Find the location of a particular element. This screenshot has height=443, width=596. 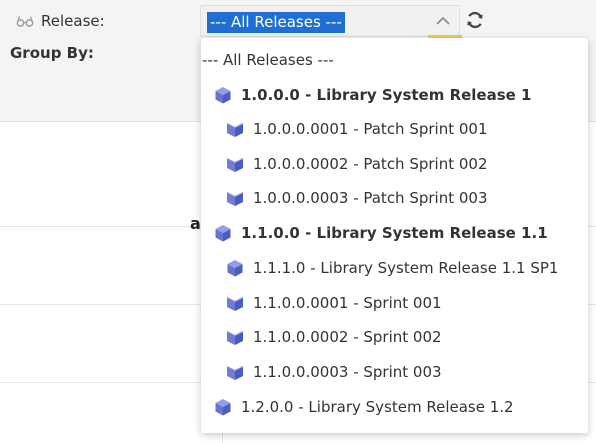

release-option-label: 1.2.0.0 - Library System Release 1.2 is located at coordinates (377, 407).